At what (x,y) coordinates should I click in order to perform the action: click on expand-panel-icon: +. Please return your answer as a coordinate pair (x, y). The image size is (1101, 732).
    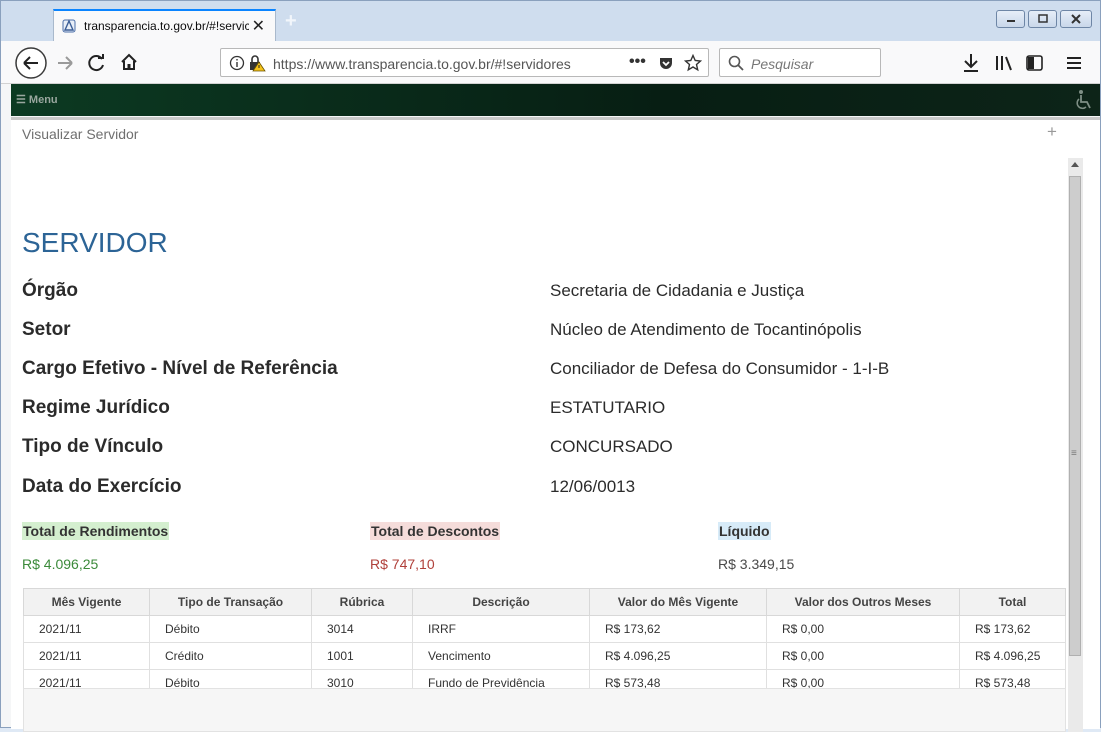
    Looking at the image, I should click on (1052, 132).